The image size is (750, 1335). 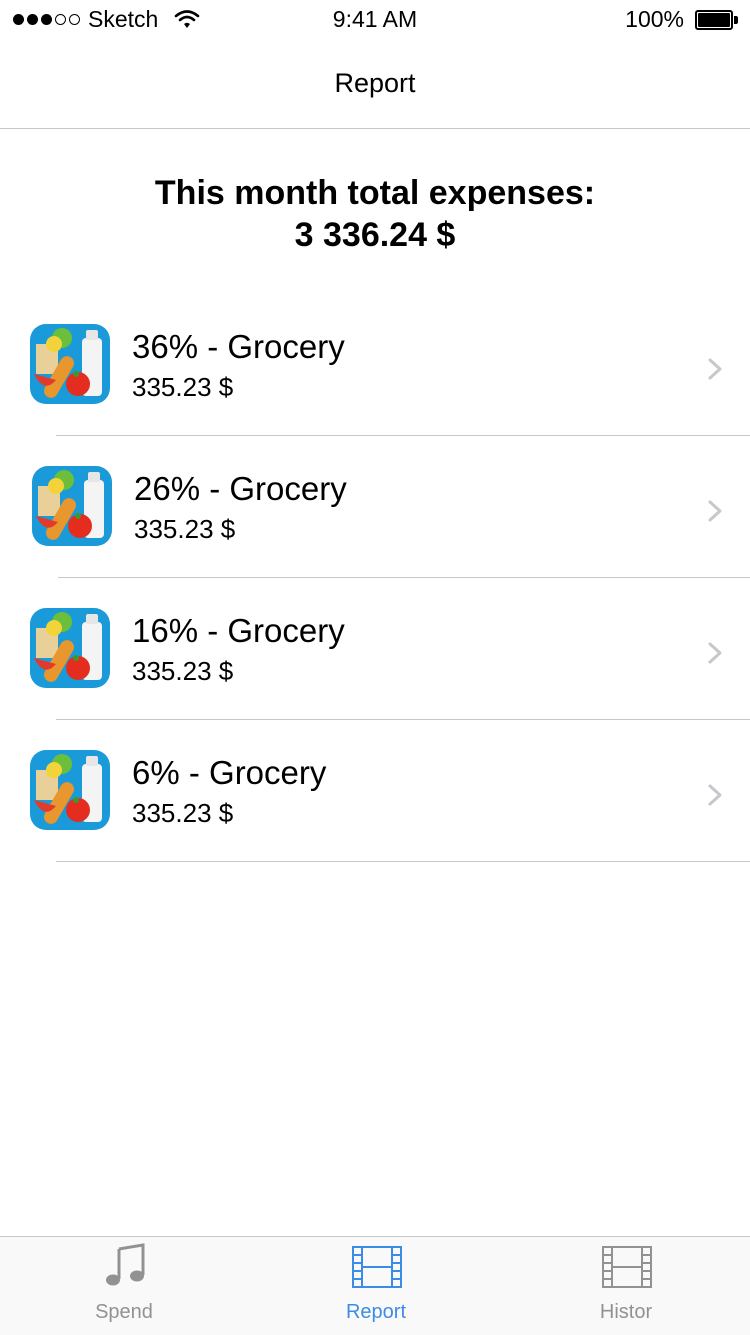 What do you see at coordinates (375, 235) in the screenshot?
I see `total-expenses-amount: 3 336.24 $` at bounding box center [375, 235].